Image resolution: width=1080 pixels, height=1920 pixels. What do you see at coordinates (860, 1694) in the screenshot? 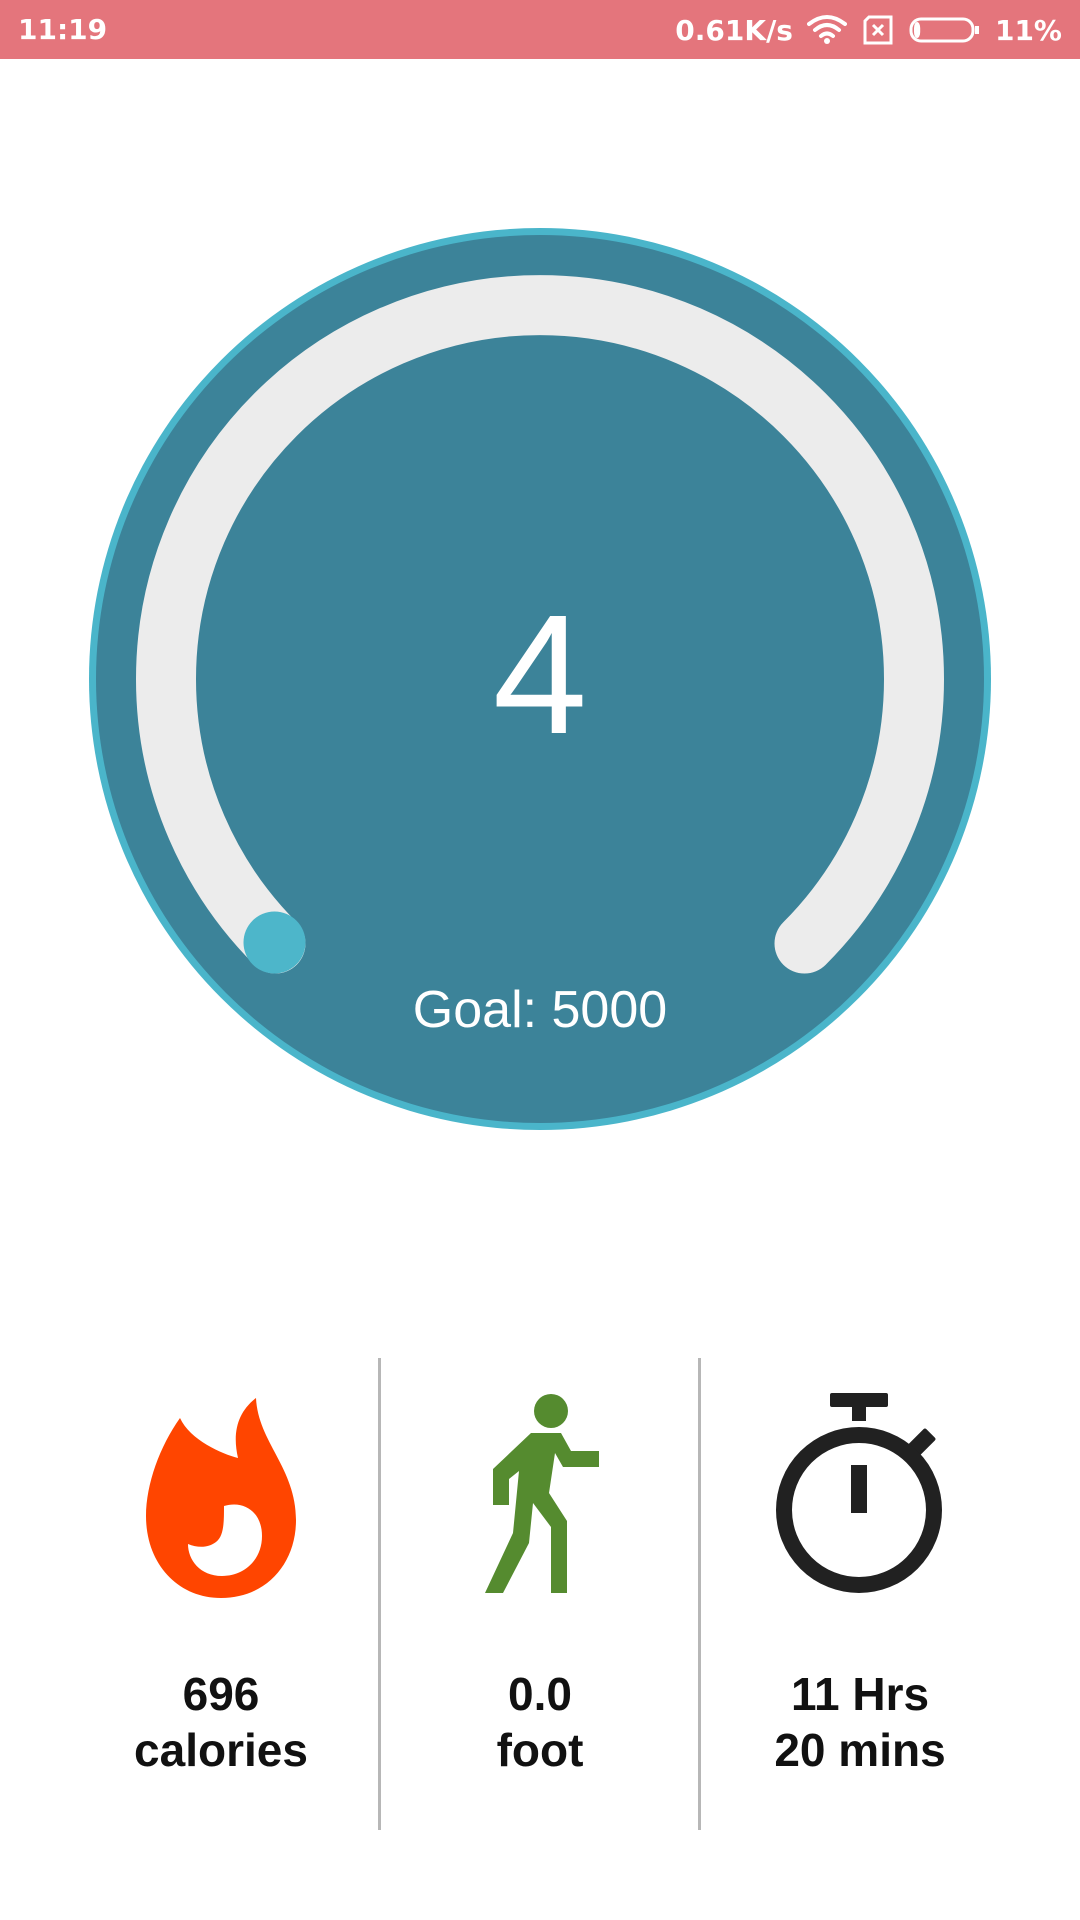
I see `stat-value: 11 Hrs` at bounding box center [860, 1694].